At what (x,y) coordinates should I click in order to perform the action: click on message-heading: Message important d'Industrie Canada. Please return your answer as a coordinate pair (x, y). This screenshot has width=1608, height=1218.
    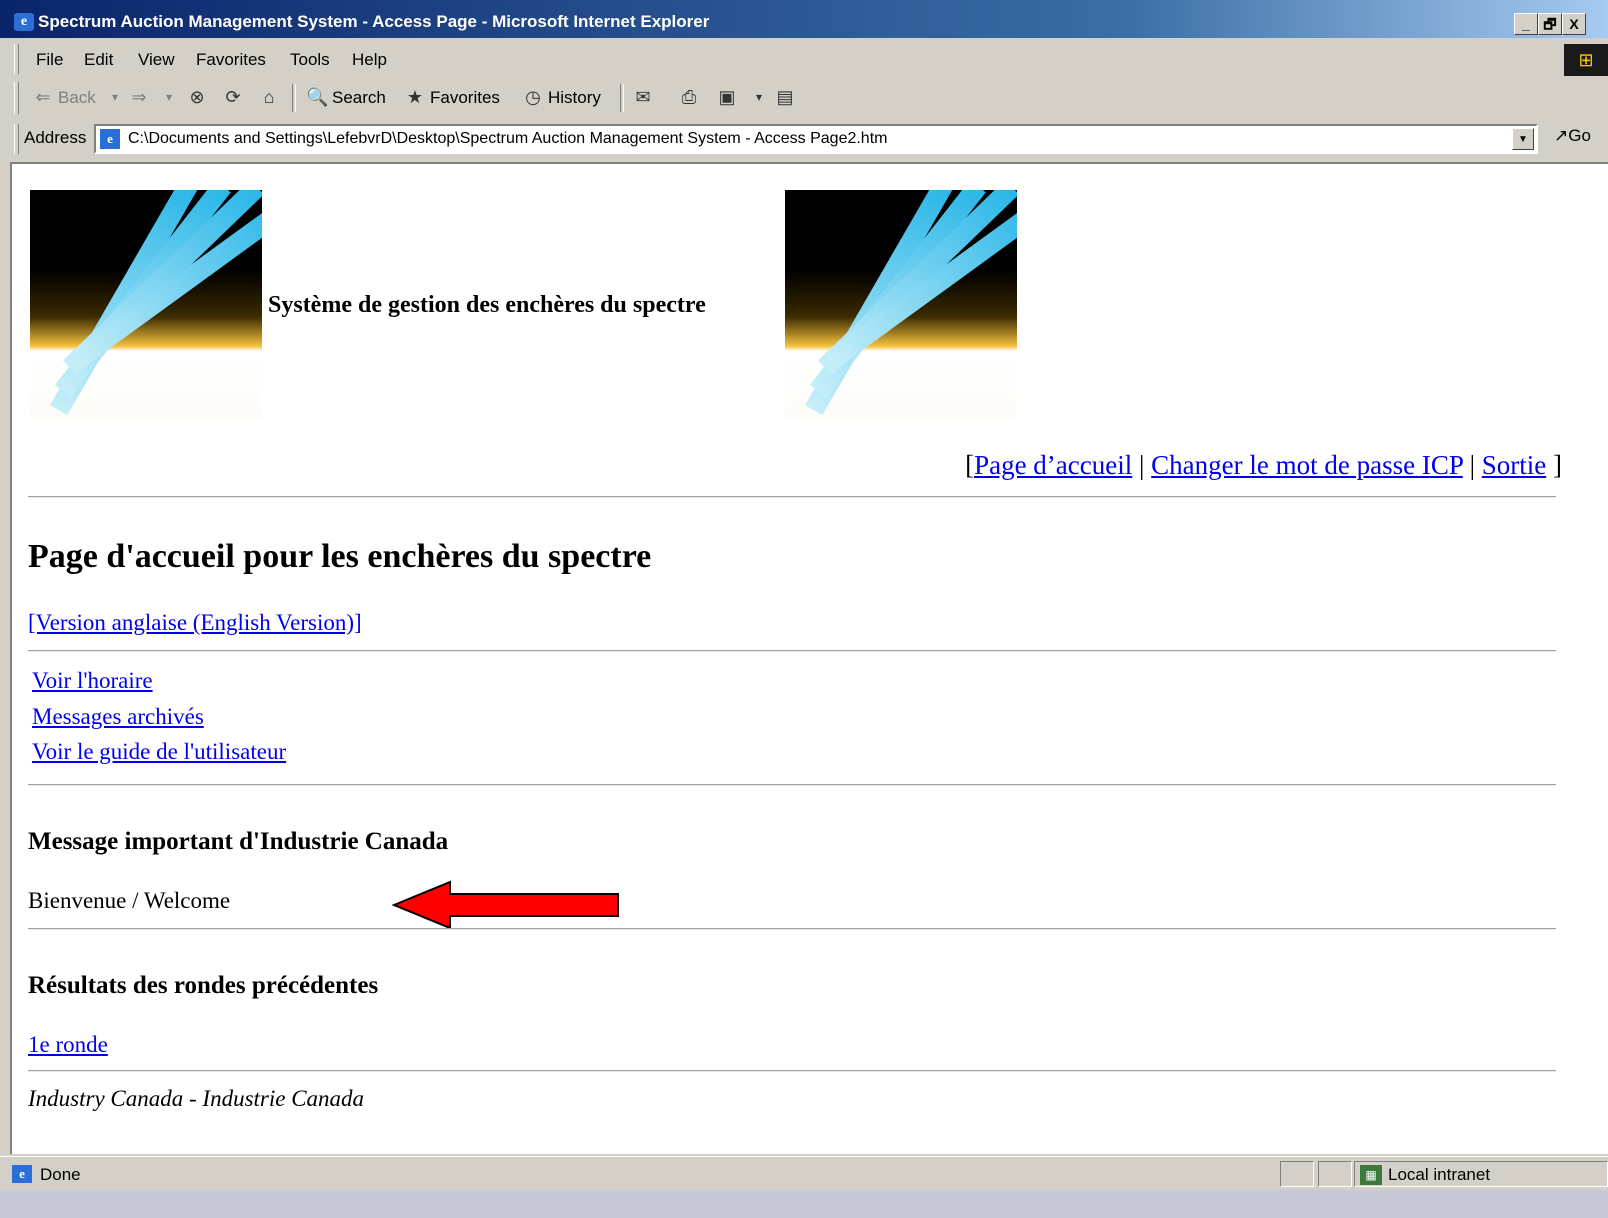
    Looking at the image, I should click on (238, 841).